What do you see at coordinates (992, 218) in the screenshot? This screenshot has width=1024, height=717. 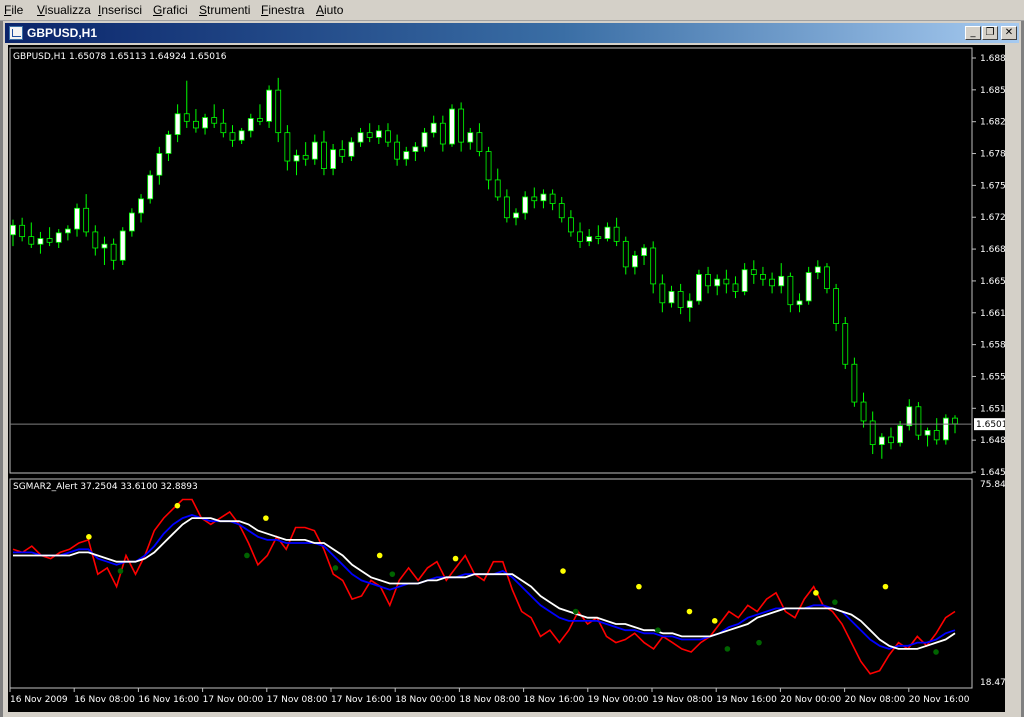 I see `price-axis-label: 1.67200` at bounding box center [992, 218].